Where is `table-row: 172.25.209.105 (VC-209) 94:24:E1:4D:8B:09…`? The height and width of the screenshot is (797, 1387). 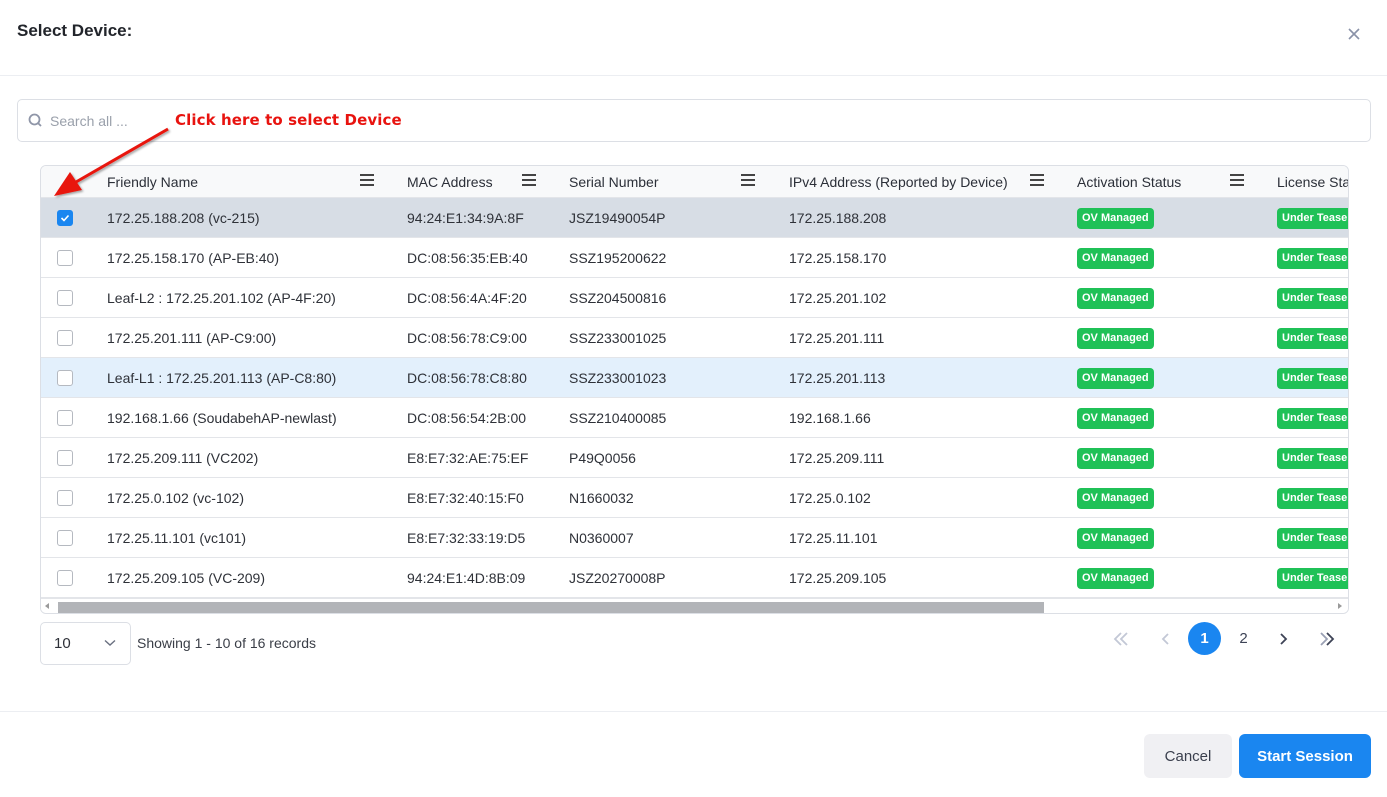 table-row: 172.25.209.105 (VC-209) 94:24:E1:4D:8B:09… is located at coordinates (694, 578).